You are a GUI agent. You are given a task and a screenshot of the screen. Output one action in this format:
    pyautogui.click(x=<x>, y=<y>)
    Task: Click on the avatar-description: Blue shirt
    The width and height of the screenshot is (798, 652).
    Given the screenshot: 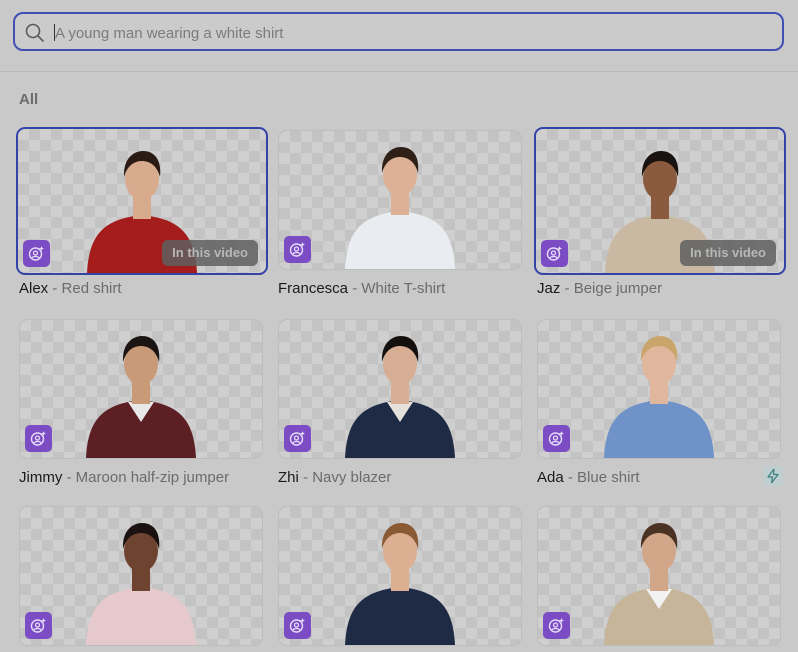 What is the action you would take?
    pyautogui.click(x=608, y=477)
    